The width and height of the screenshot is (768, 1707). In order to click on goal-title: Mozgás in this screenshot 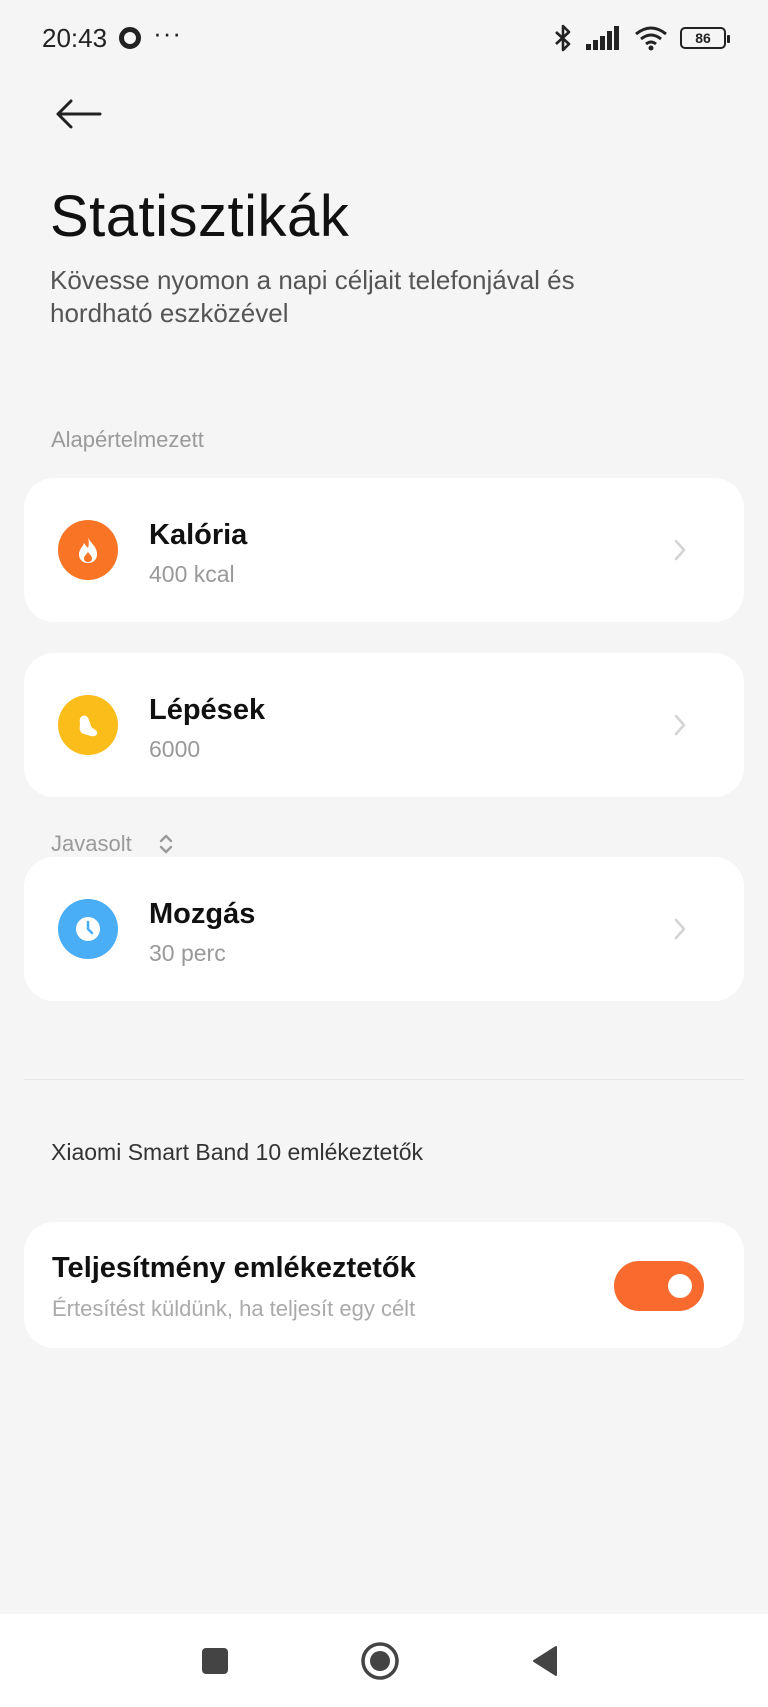, I will do `click(202, 914)`.